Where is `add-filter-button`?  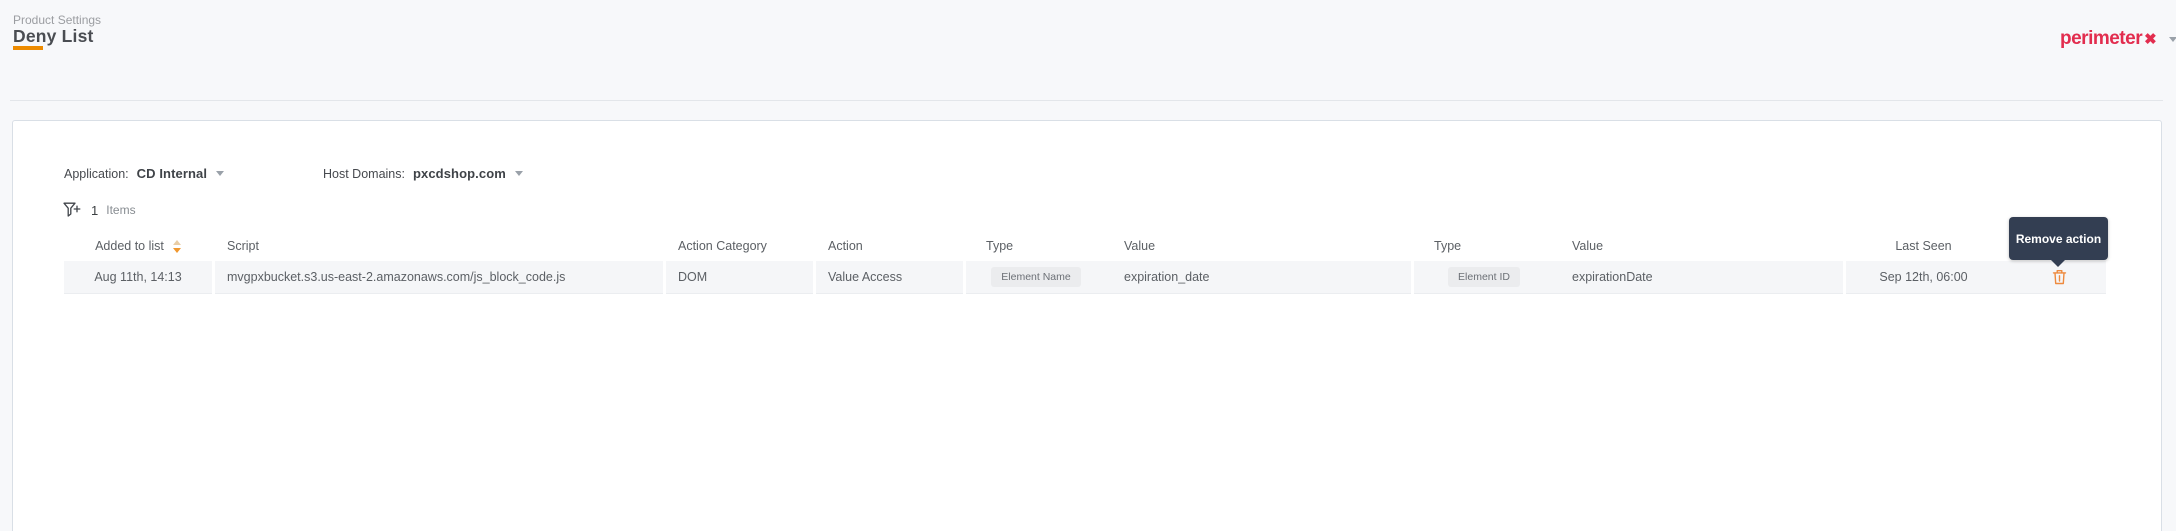
add-filter-button is located at coordinates (72, 210).